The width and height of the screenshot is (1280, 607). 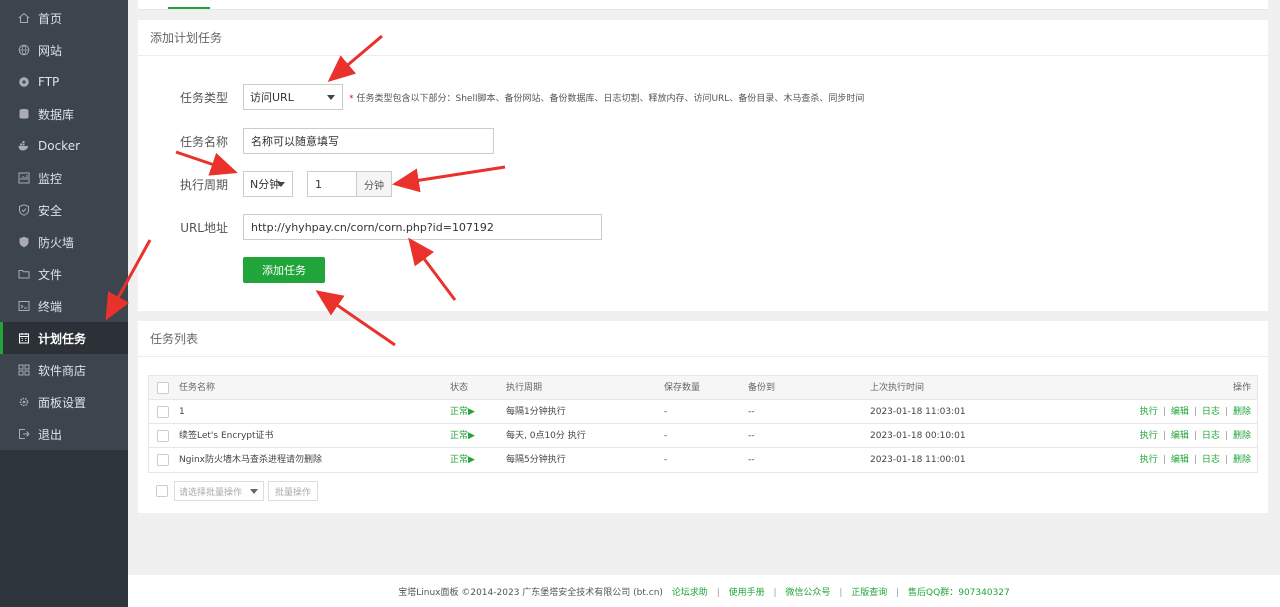 I want to click on batch-actions: 请选择批量操作 批量操作, so click(x=233, y=491).